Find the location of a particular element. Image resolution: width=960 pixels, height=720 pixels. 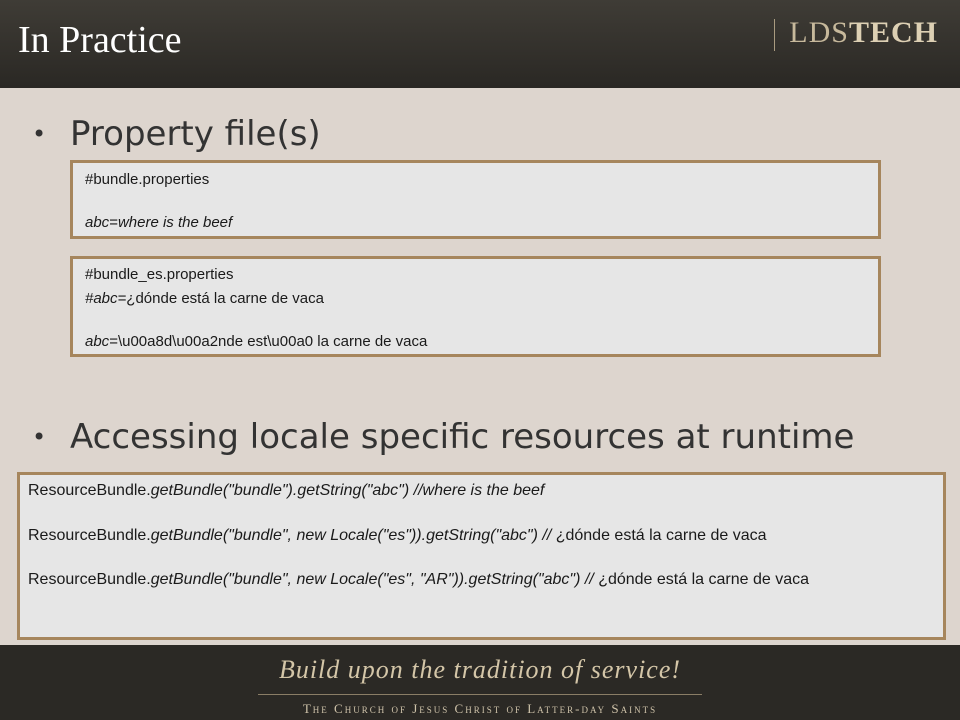

code-line: #abc=¿dónde está la carne de vaca is located at coordinates (204, 298).